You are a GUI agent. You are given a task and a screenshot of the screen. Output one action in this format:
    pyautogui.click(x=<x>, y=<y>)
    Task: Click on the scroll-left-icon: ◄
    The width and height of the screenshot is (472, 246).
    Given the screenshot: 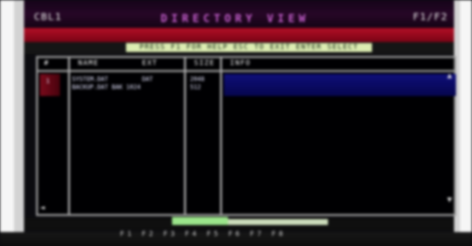 What is the action you would take?
    pyautogui.click(x=42, y=208)
    